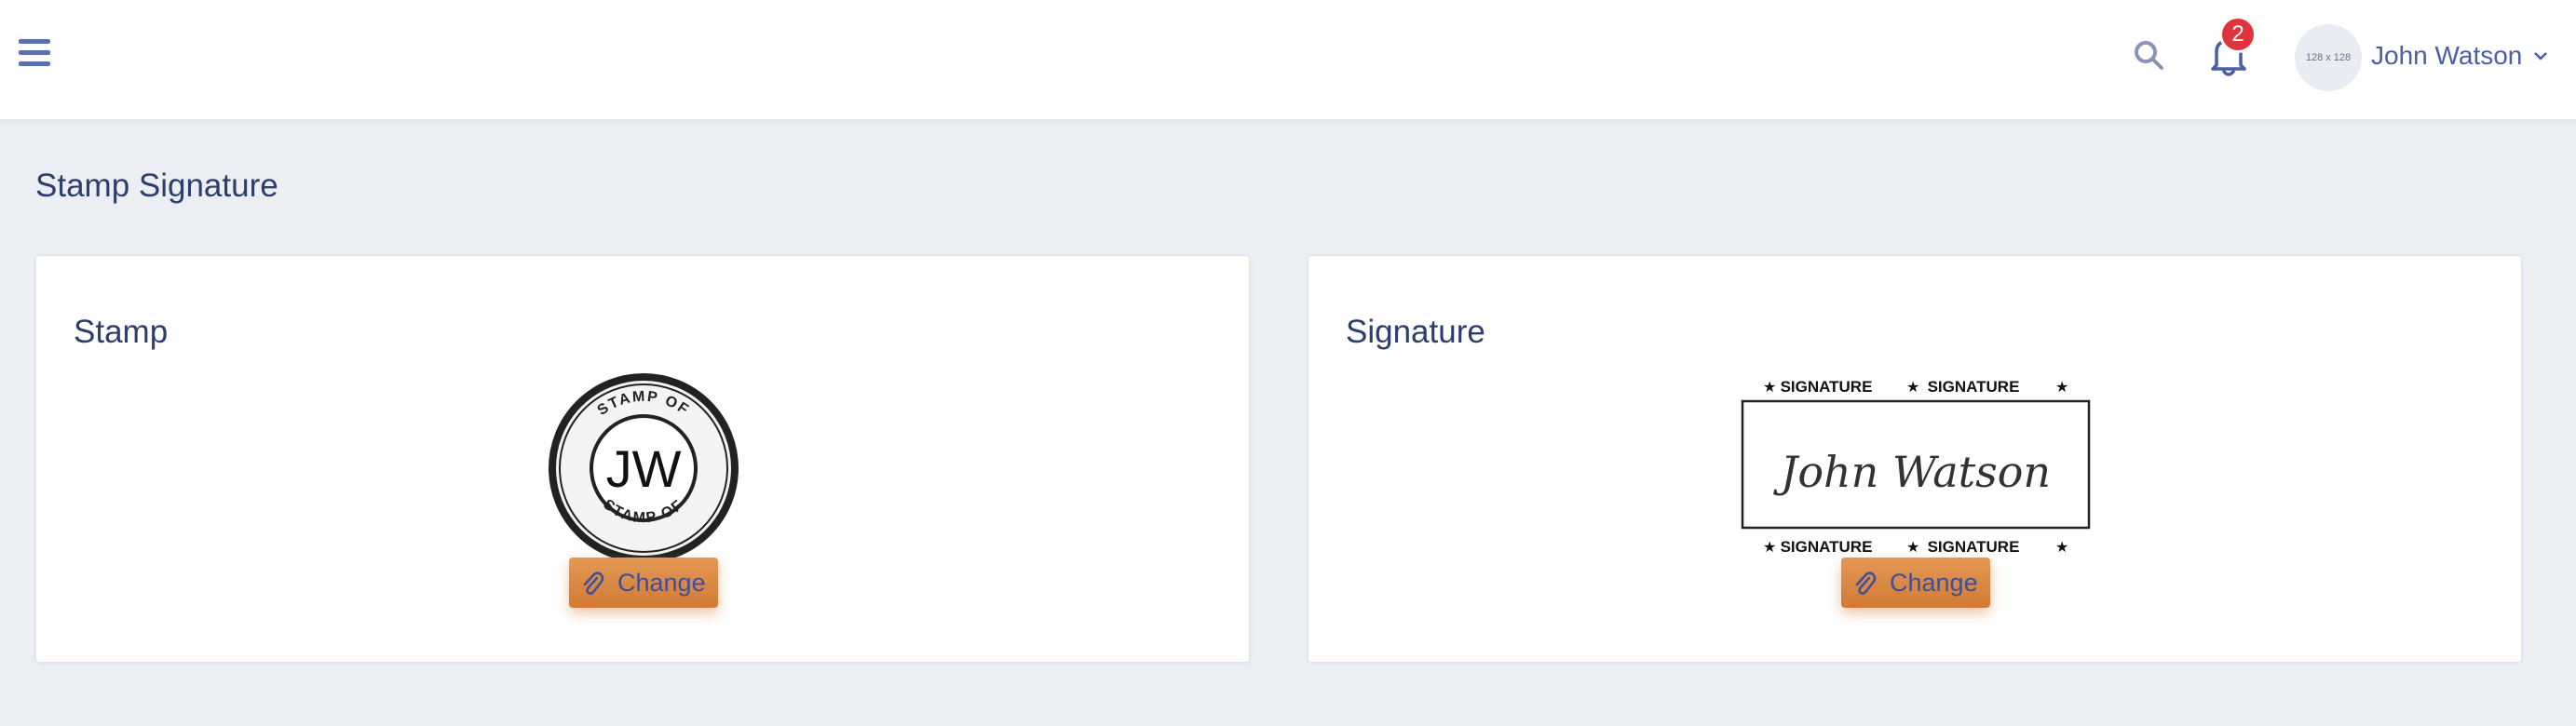 The height and width of the screenshot is (726, 2576). Describe the element at coordinates (156, 186) in the screenshot. I see `page-title: Stamp Signature` at that location.